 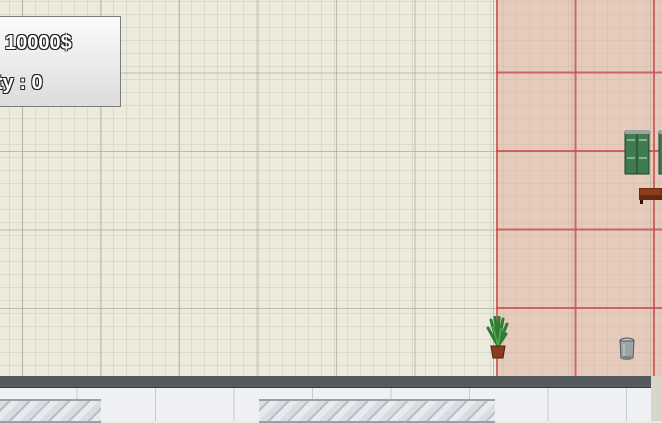 What do you see at coordinates (21, 83) in the screenshot?
I see `quantity-label: ty : 0` at bounding box center [21, 83].